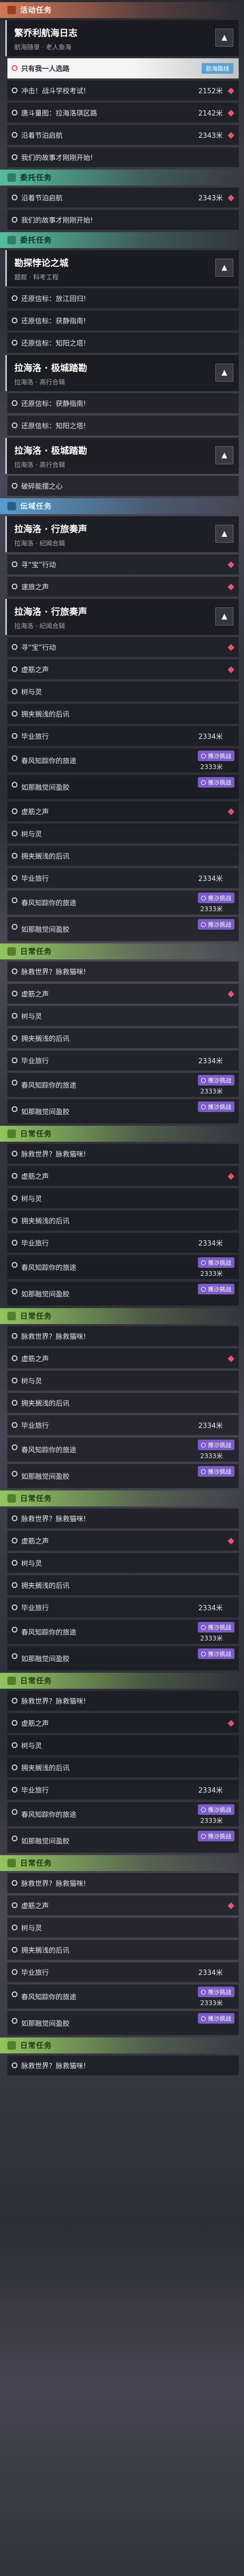  I want to click on quest-objective-row: 速旅之声, so click(123, 587).